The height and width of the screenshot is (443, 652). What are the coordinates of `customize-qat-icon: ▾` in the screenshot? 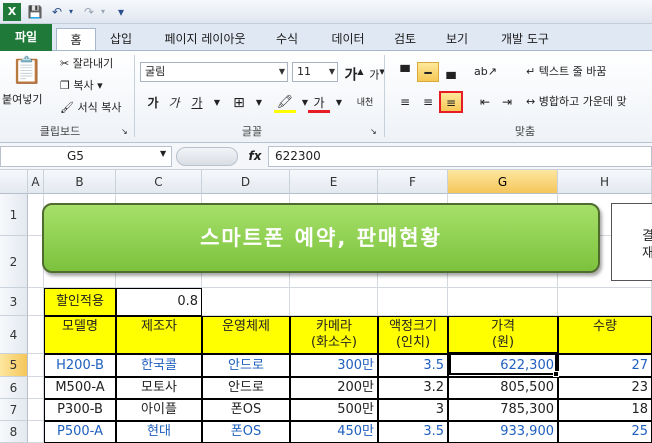 It's located at (121, 12).